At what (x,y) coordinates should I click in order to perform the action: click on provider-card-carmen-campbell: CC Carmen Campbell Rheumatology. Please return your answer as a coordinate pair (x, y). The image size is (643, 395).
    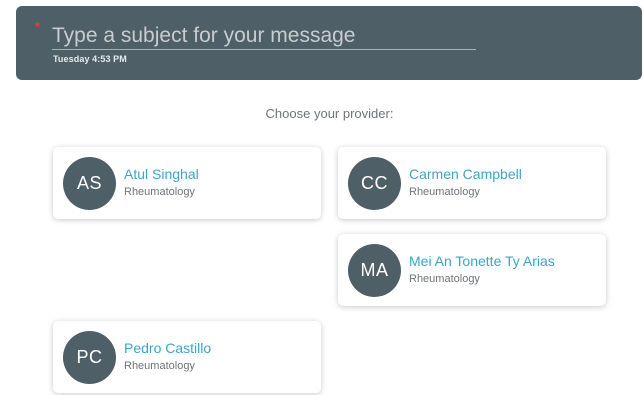
    Looking at the image, I should click on (472, 183).